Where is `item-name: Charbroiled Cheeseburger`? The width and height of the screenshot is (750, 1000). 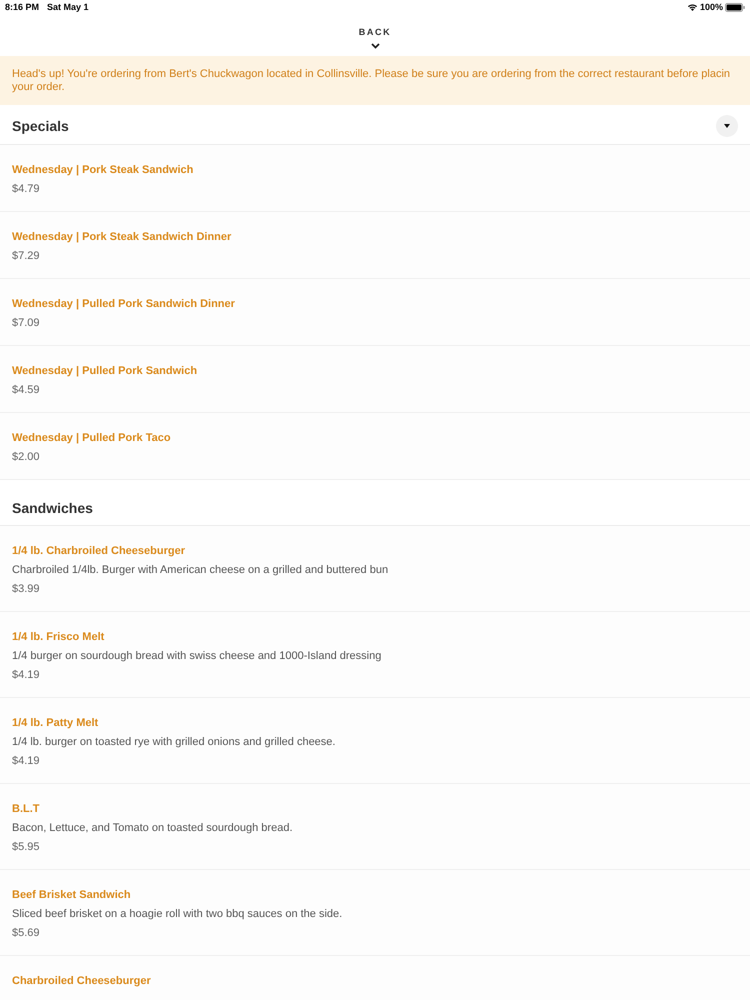 item-name: Charbroiled Cheeseburger is located at coordinates (82, 981).